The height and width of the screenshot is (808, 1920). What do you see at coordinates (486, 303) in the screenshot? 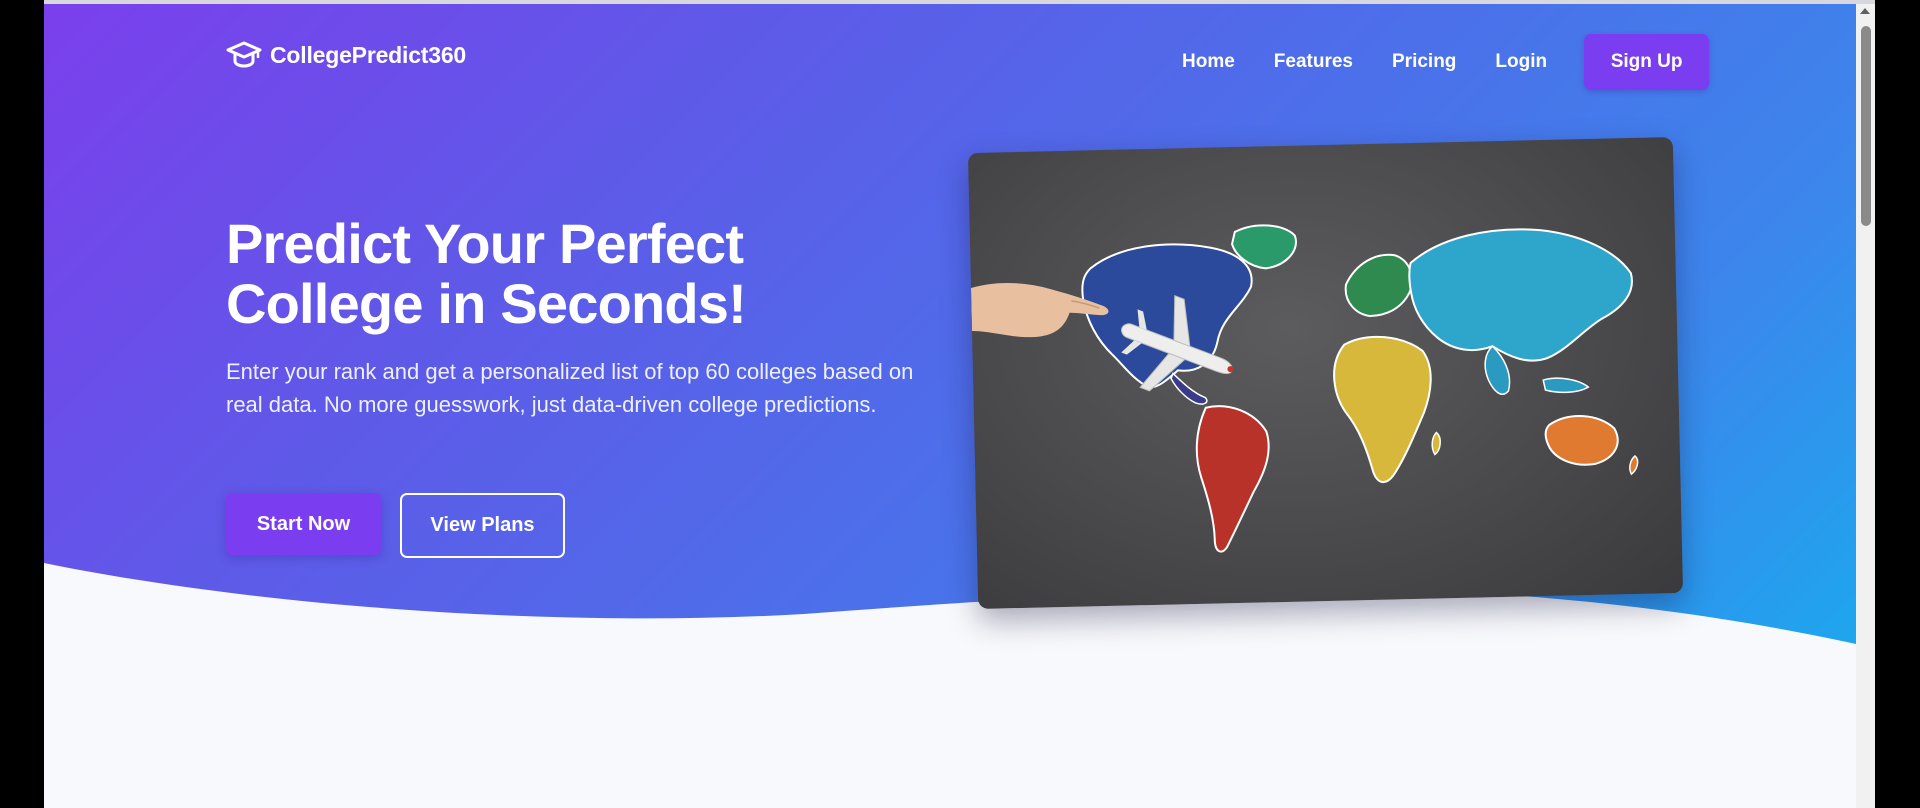
I see `headline-line-2: College in Seconds!` at bounding box center [486, 303].